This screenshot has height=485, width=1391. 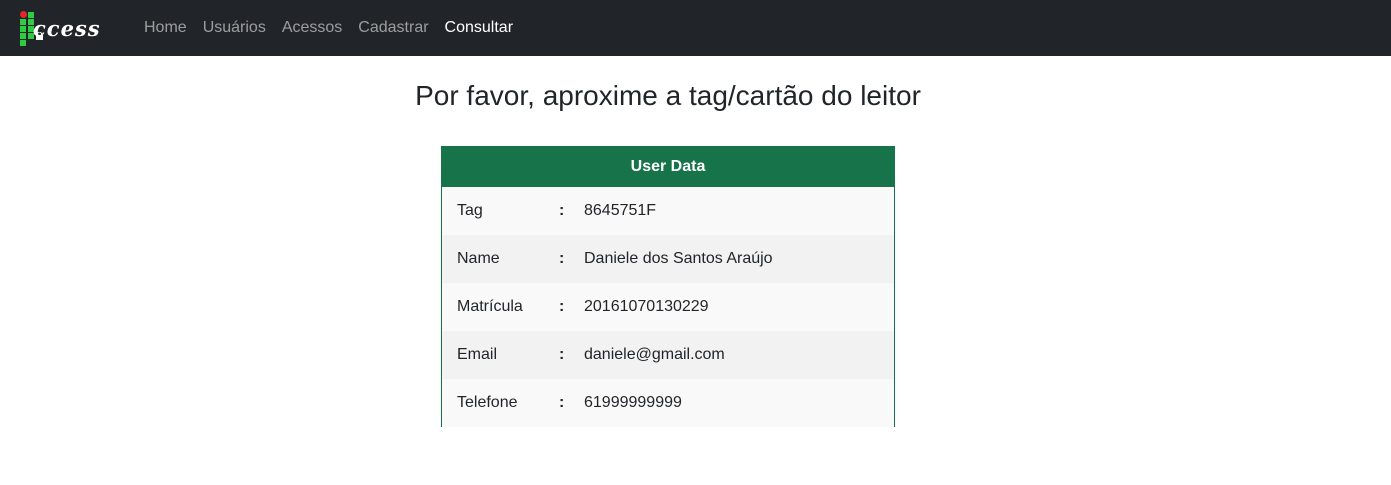 What do you see at coordinates (668, 167) in the screenshot?
I see `card-header: User Data` at bounding box center [668, 167].